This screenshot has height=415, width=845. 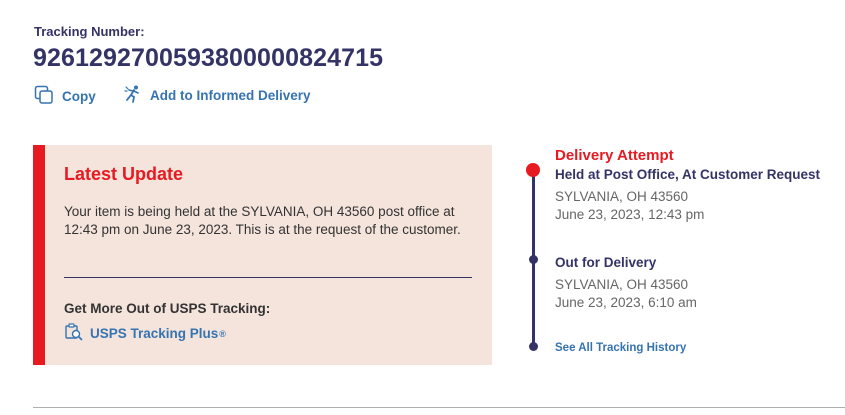 I want to click on copy-button: Copy, so click(x=65, y=96).